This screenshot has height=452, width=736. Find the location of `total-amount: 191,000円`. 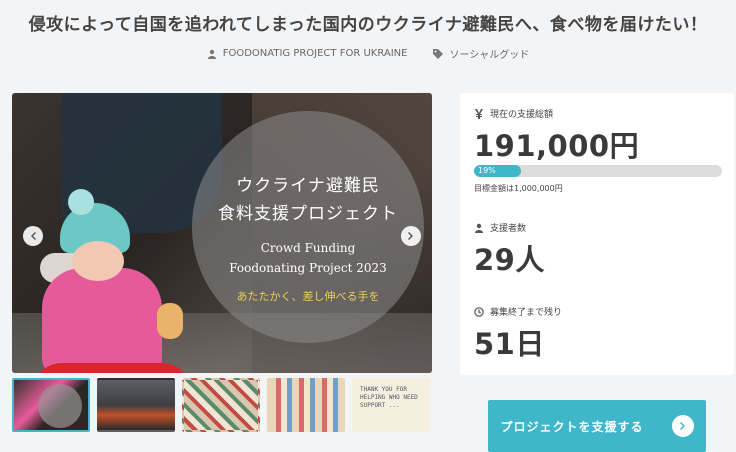

total-amount: 191,000円 is located at coordinates (557, 146).